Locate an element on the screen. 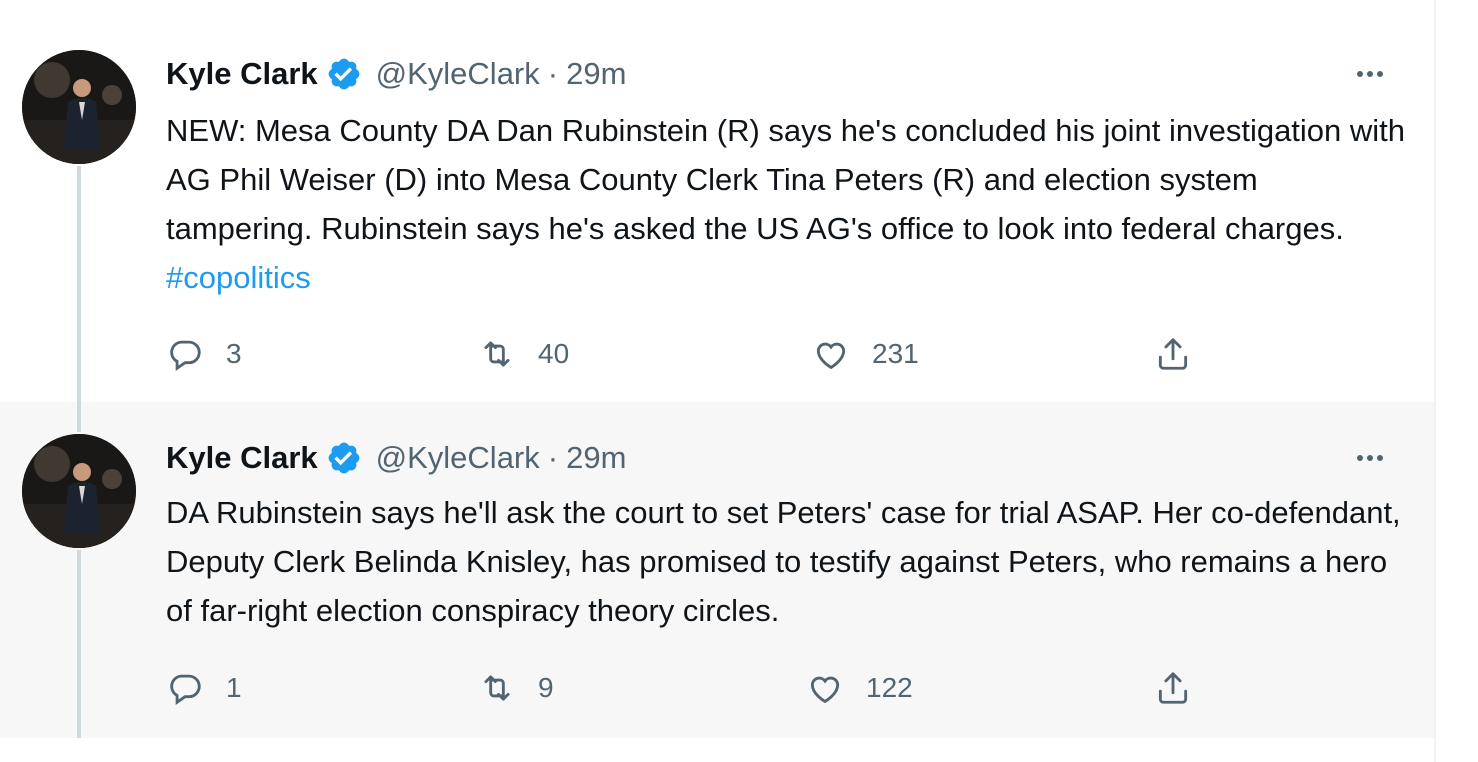 The width and height of the screenshot is (1478, 762). tweet-actions: 3 40 231 is located at coordinates (716, 354).